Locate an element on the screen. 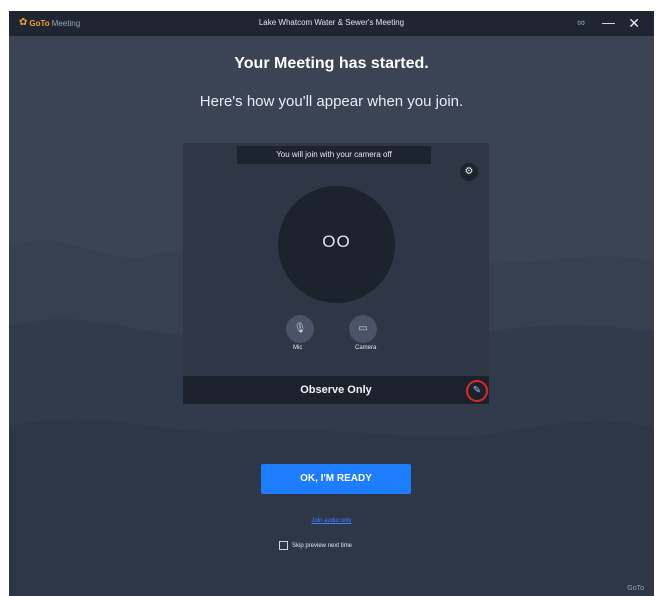 The height and width of the screenshot is (596, 662). camera-off-notice: You will join with your camera off is located at coordinates (334, 155).